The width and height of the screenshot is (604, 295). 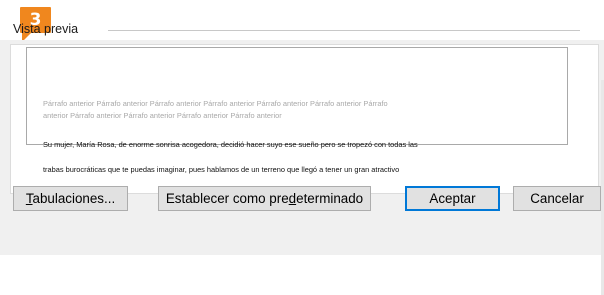 What do you see at coordinates (292, 198) in the screenshot?
I see `access-key: d` at bounding box center [292, 198].